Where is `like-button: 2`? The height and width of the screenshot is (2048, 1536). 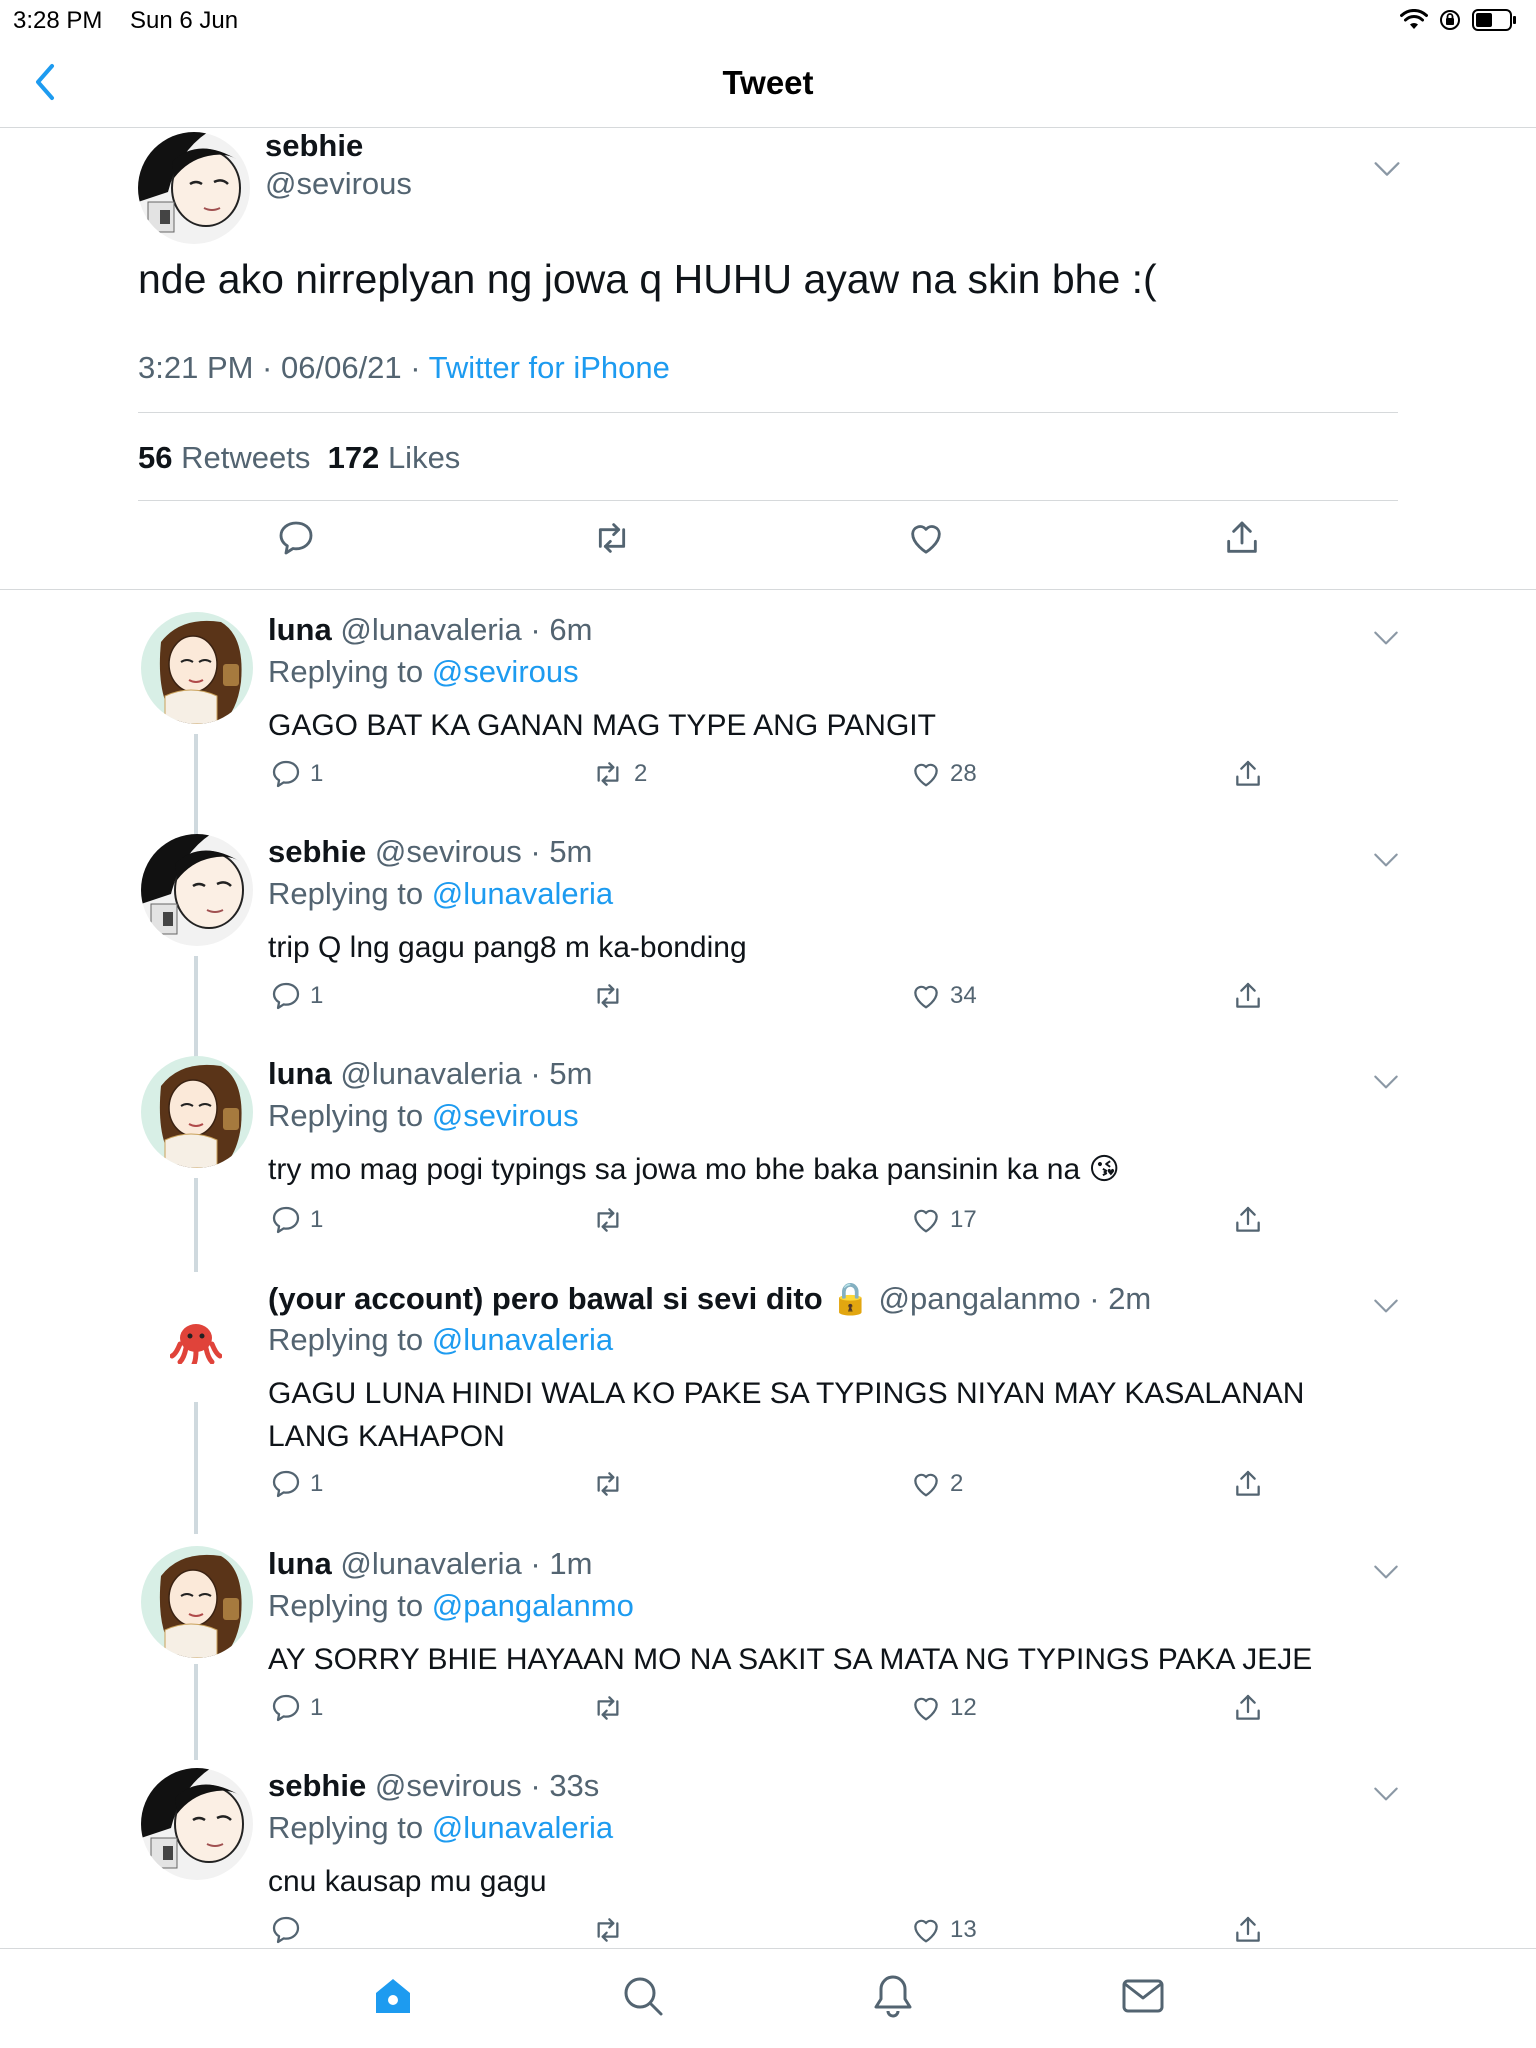 like-button: 2 is located at coordinates (936, 1484).